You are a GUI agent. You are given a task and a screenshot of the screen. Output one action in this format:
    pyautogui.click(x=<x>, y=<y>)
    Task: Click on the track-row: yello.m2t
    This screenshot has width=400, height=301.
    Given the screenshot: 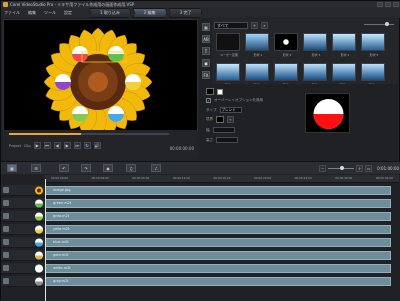 What is the action you would take?
    pyautogui.click(x=200, y=229)
    